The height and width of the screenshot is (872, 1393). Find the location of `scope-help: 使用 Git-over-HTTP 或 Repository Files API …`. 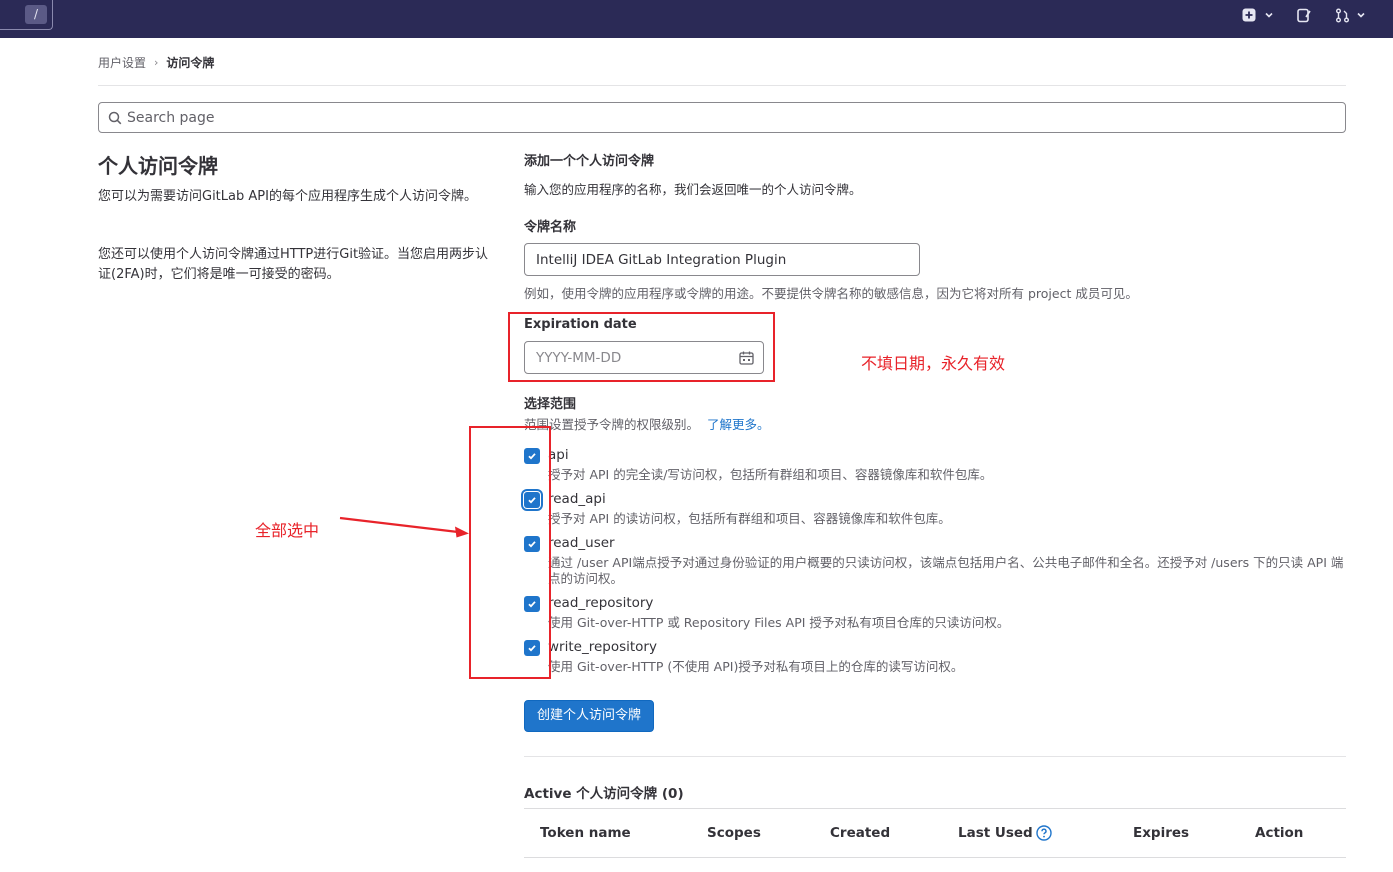

scope-help: 使用 Git-over-HTTP 或 Repository Files API … is located at coordinates (779, 622).